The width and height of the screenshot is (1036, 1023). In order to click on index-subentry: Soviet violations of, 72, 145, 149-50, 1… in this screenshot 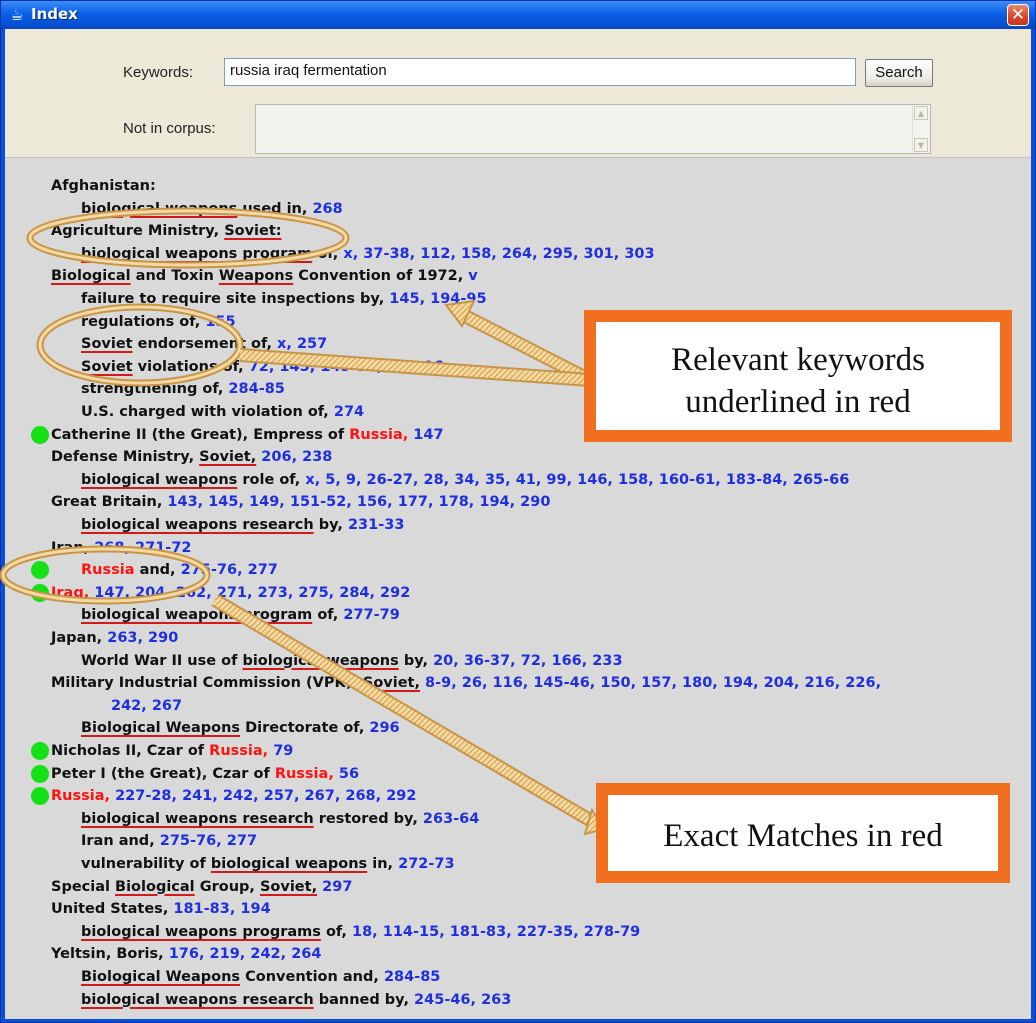, I will do `click(262, 367)`.